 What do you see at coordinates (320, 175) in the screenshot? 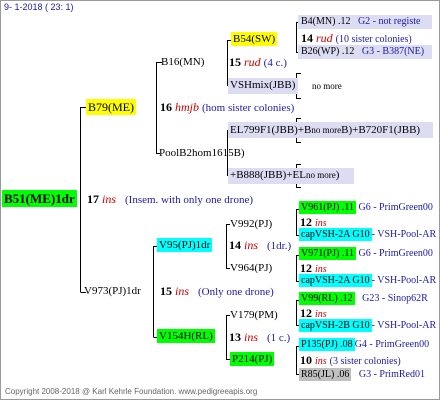
I see `b888-nomore: no more` at bounding box center [320, 175].